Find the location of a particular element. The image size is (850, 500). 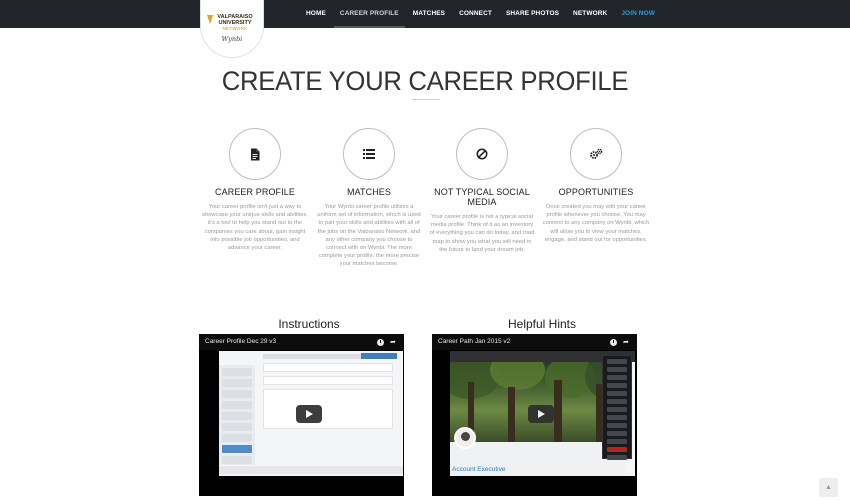

feature-title: OPPORTUNITIES is located at coordinates (596, 192).